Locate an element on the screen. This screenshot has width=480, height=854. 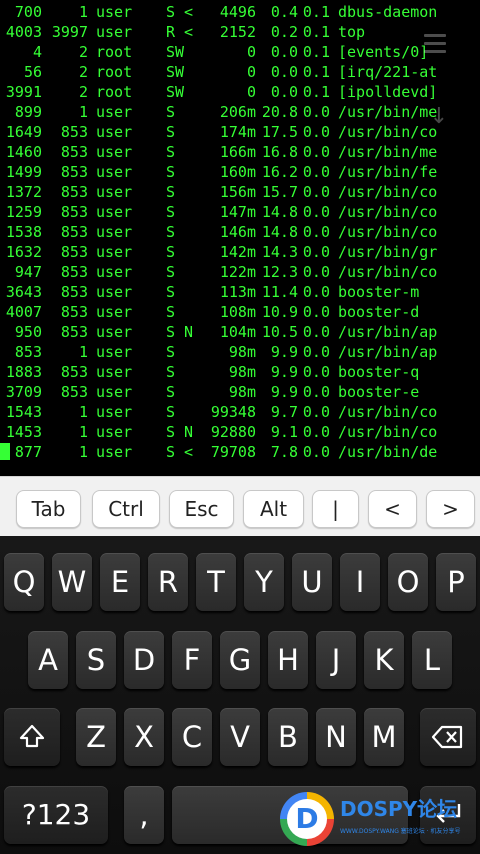
key-v: V is located at coordinates (240, 737).